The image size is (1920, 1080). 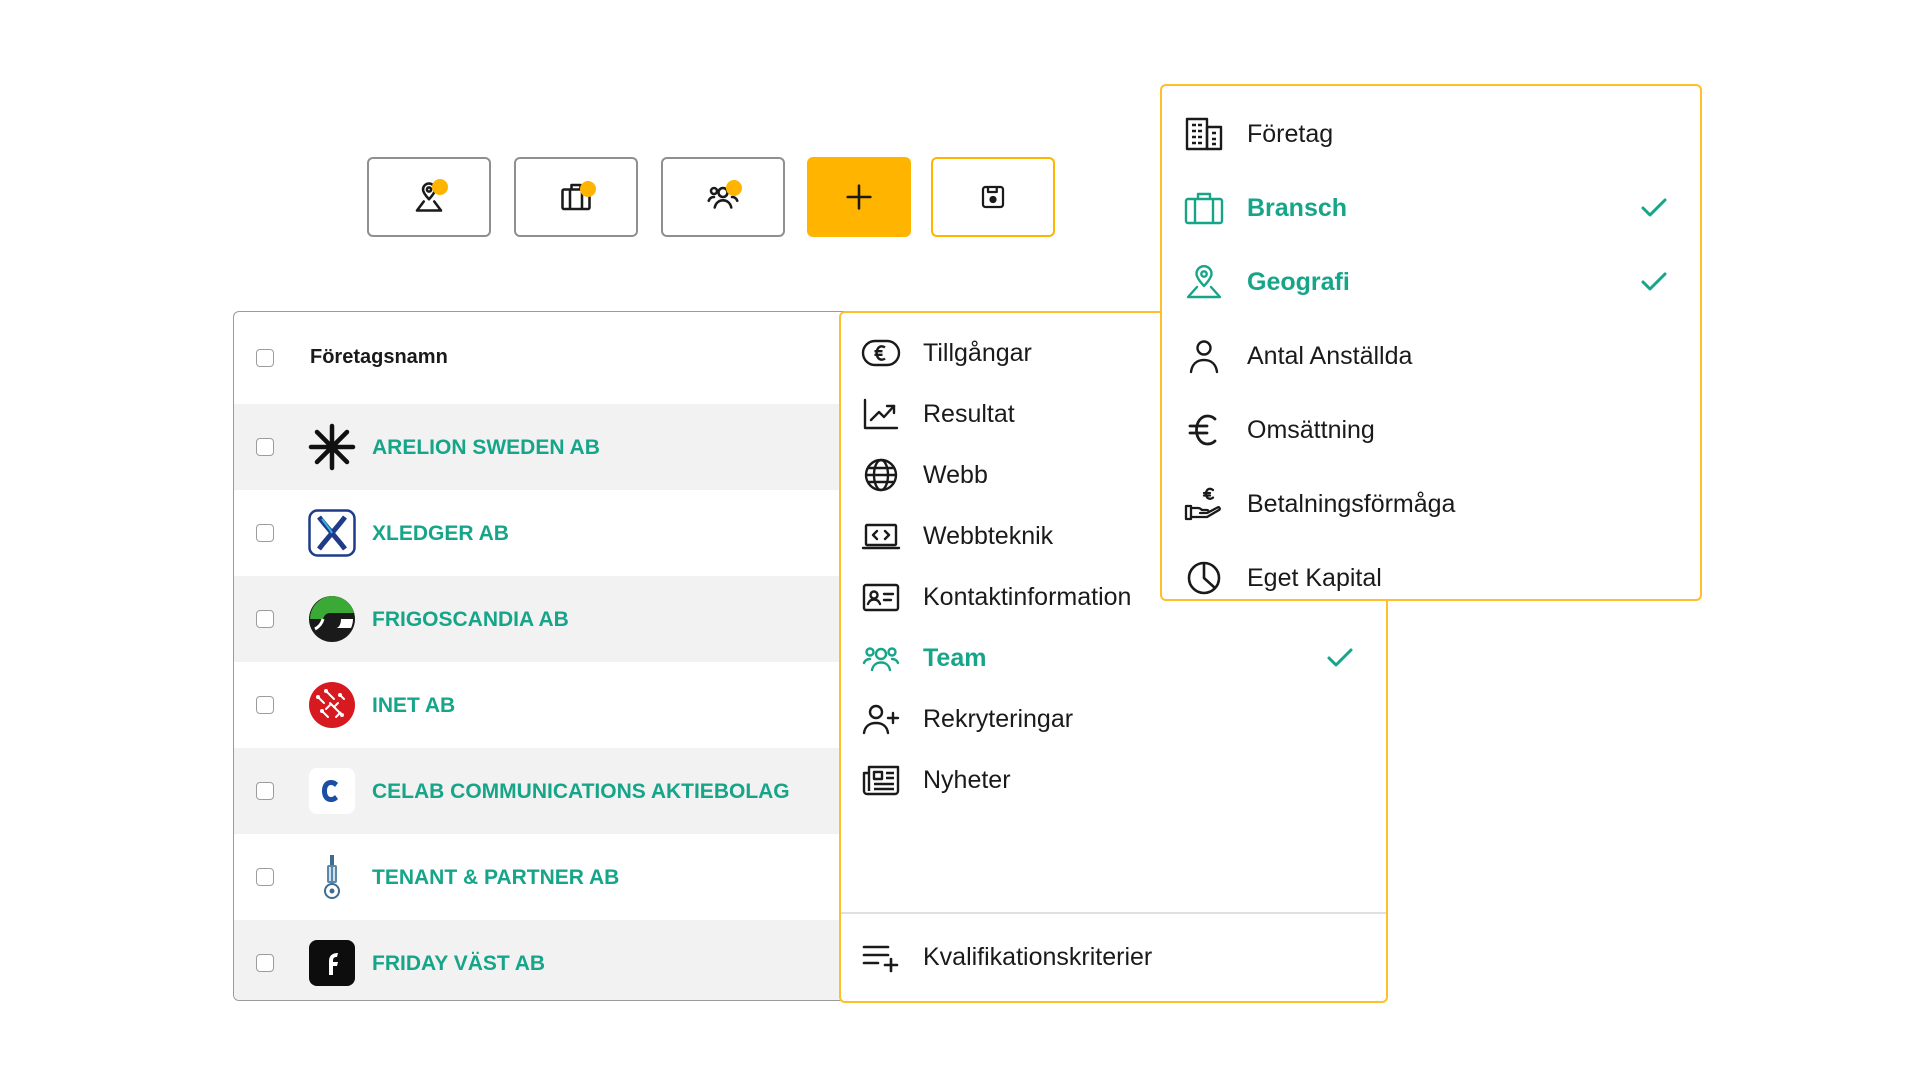 What do you see at coordinates (1038, 957) in the screenshot?
I see `menu-item-label: Kvalifikationskriterier` at bounding box center [1038, 957].